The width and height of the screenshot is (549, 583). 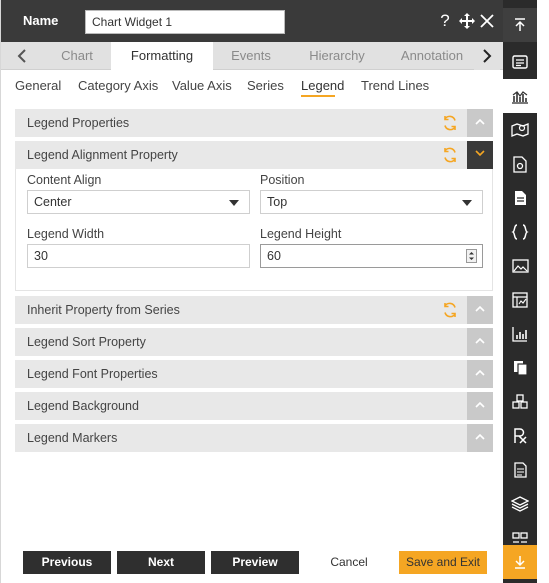 I want to click on file-icon, so click(x=520, y=198).